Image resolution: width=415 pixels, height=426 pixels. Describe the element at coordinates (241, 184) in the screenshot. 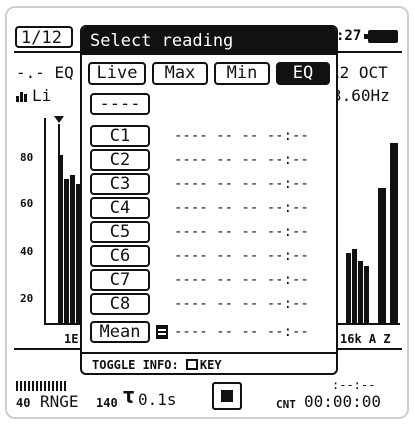

I see `slot-c3-value: ---- -- -- --:--` at that location.